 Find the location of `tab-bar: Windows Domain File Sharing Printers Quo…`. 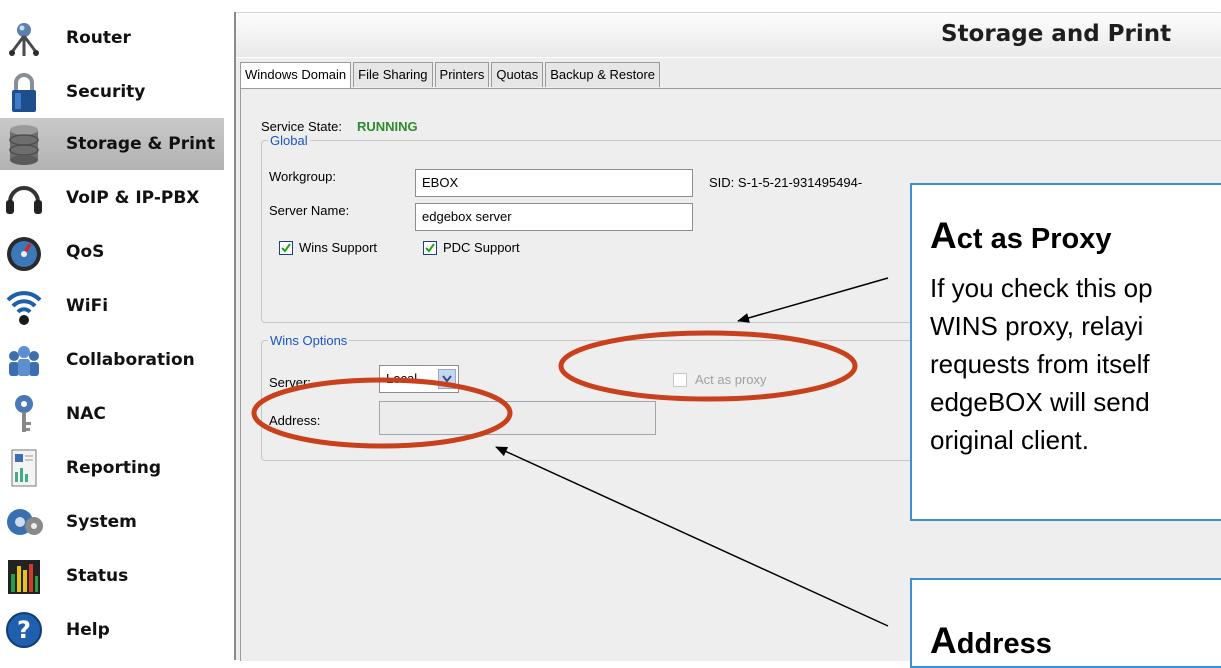

tab-bar: Windows Domain File Sharing Printers Quo… is located at coordinates (451, 75).